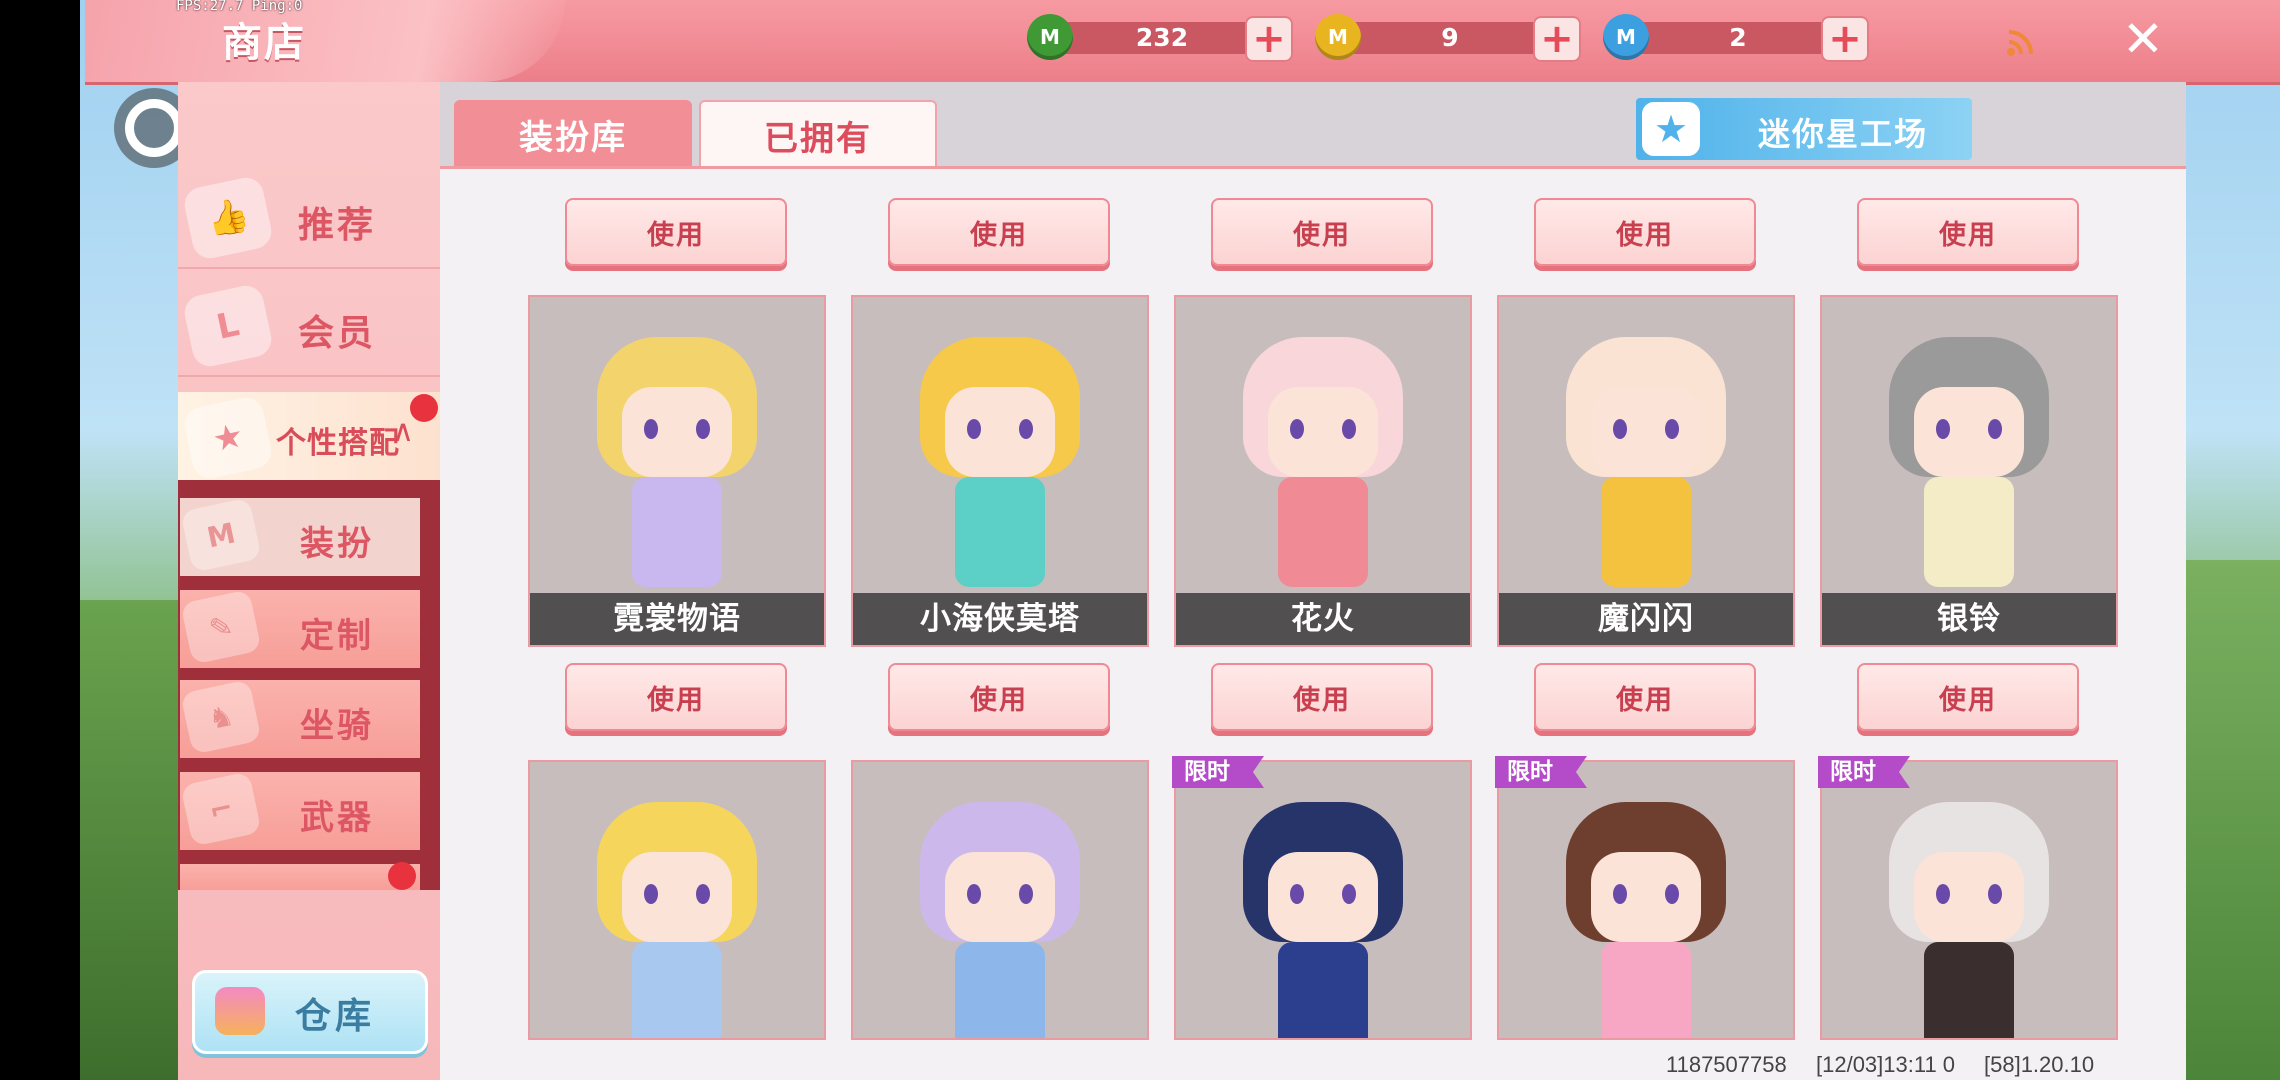  What do you see at coordinates (1162, 37) in the screenshot?
I see `currency-green-value: 232` at bounding box center [1162, 37].